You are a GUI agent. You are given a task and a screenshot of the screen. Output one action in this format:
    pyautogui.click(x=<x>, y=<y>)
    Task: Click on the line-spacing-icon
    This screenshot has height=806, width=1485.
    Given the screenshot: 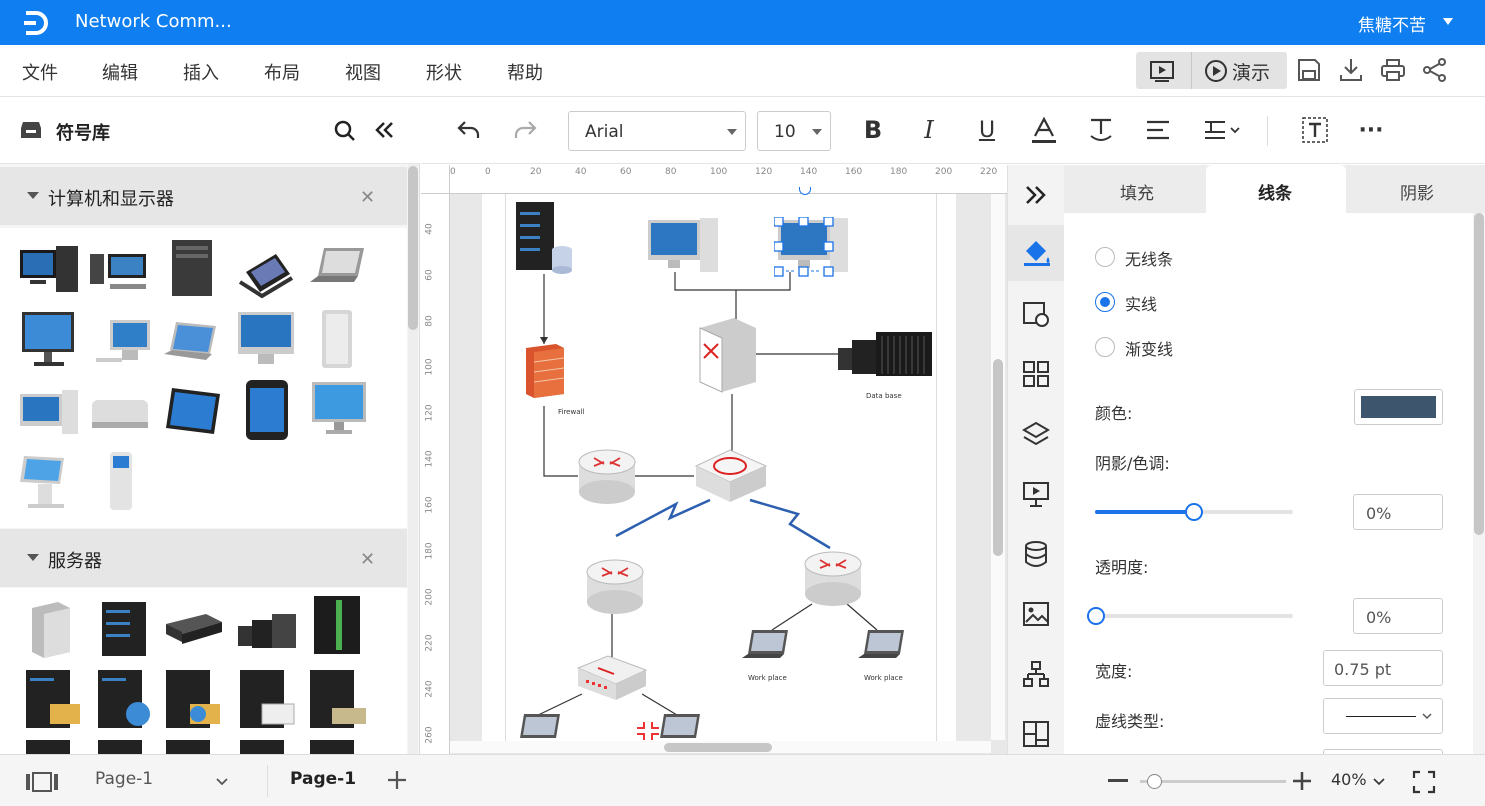 What is the action you would take?
    pyautogui.click(x=1223, y=130)
    